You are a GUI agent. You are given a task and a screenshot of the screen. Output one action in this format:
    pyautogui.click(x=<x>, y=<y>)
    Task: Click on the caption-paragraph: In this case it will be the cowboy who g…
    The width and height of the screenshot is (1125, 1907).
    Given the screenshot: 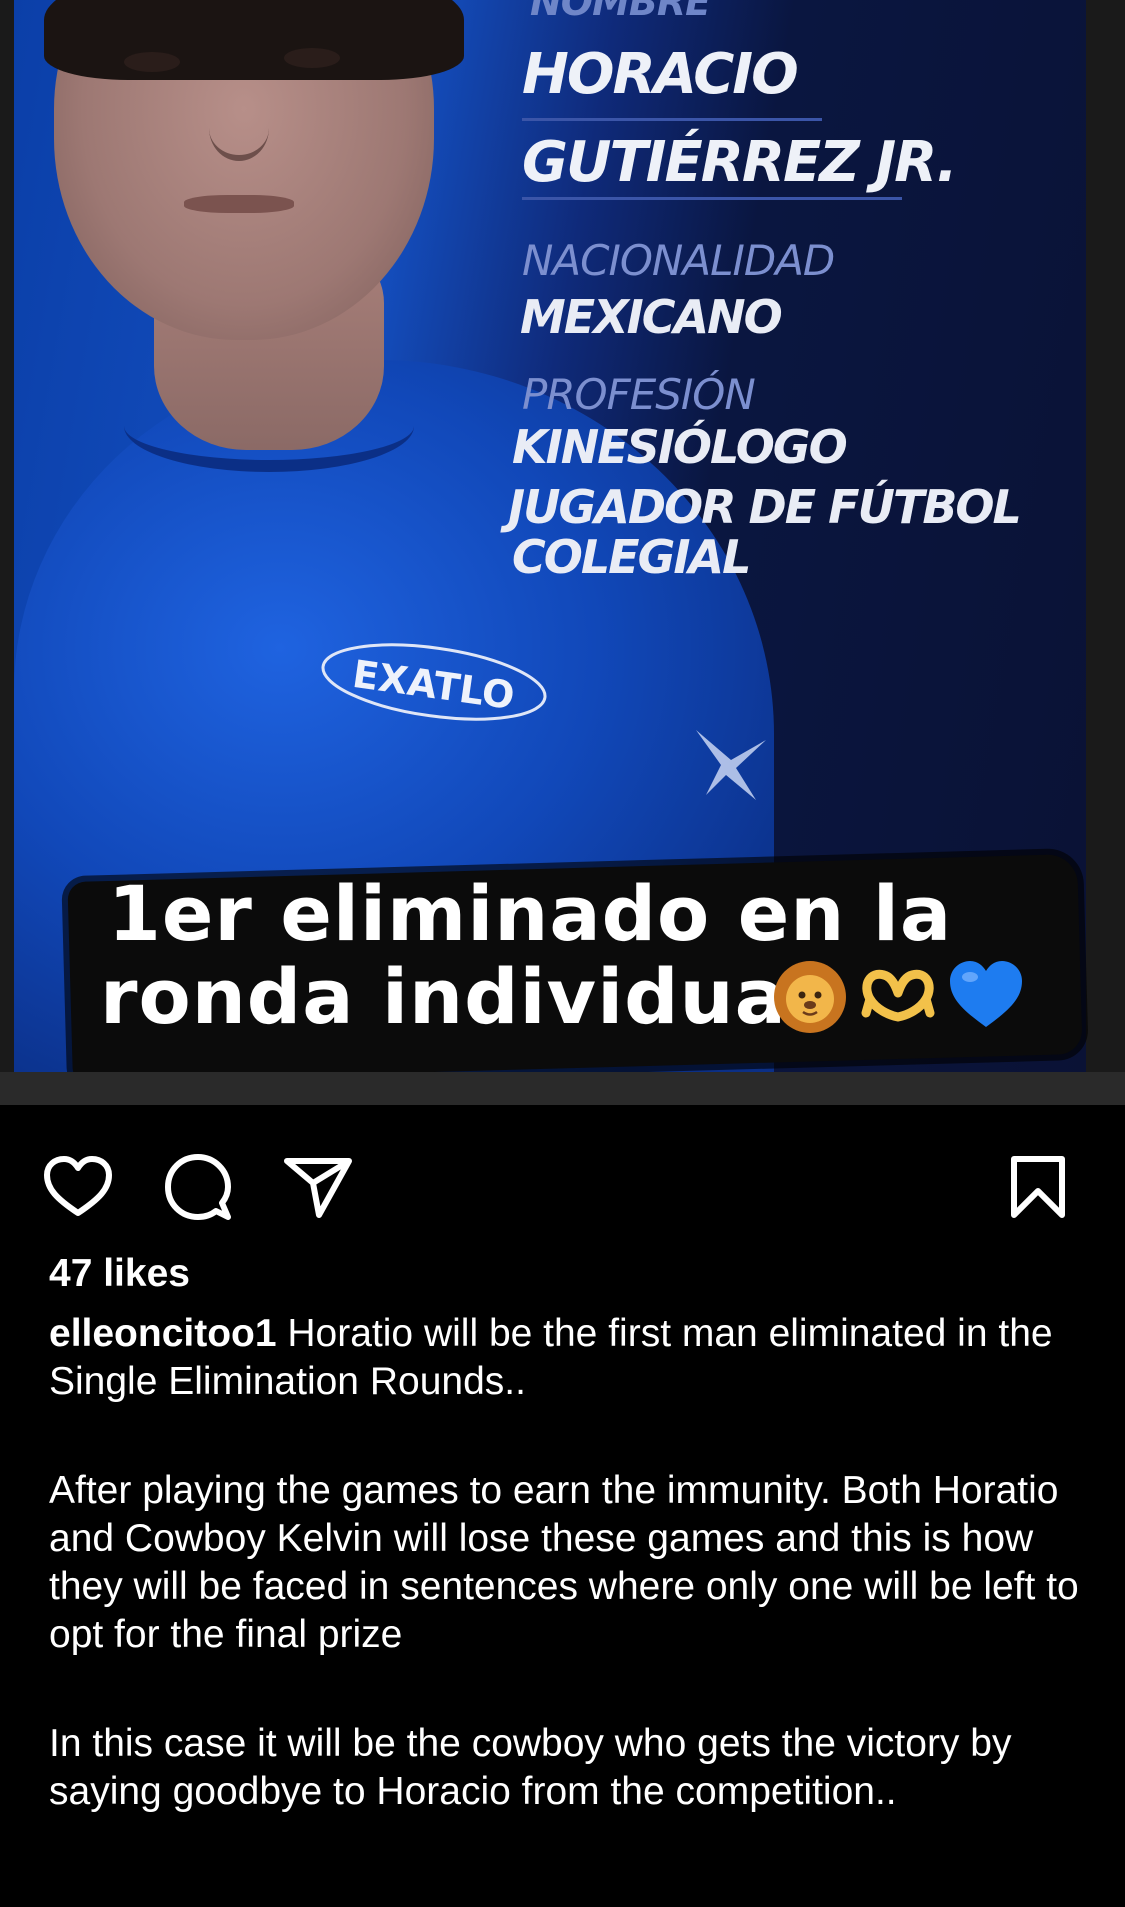 What is the action you would take?
    pyautogui.click(x=530, y=1767)
    